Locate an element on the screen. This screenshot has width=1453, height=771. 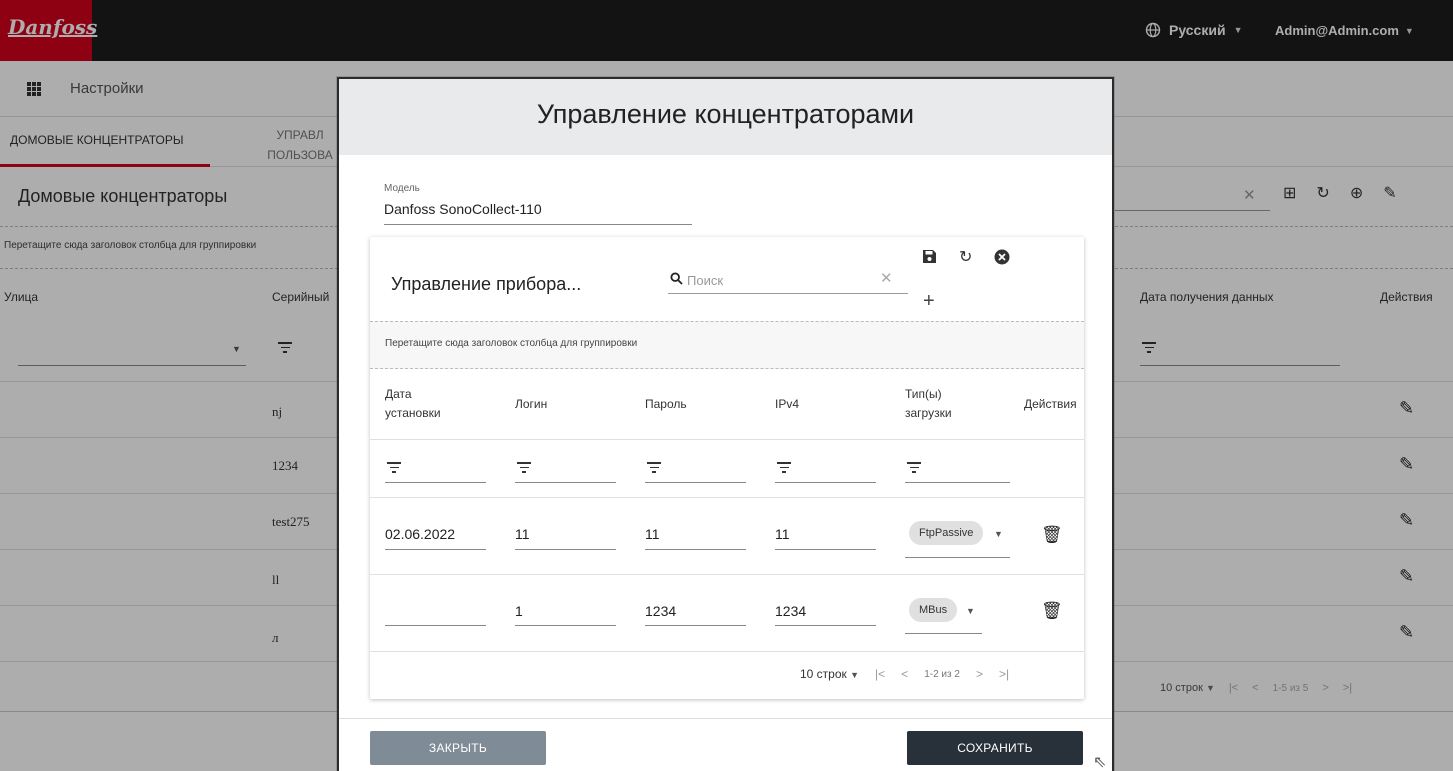
column-header-install-date: Дата установки is located at coordinates (413, 404).